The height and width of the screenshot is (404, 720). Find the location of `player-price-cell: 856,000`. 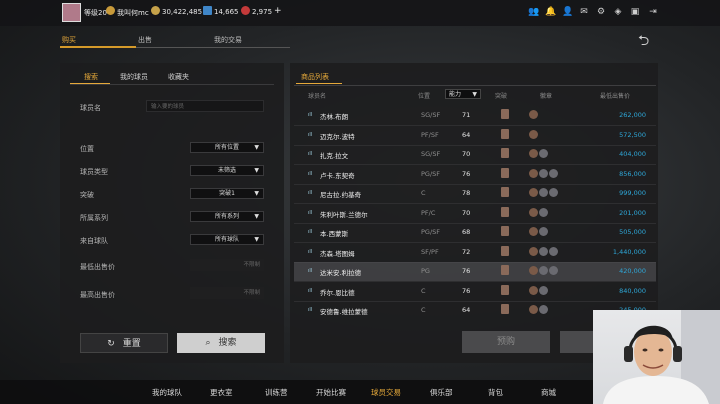

player-price-cell: 856,000 is located at coordinates (632, 173).